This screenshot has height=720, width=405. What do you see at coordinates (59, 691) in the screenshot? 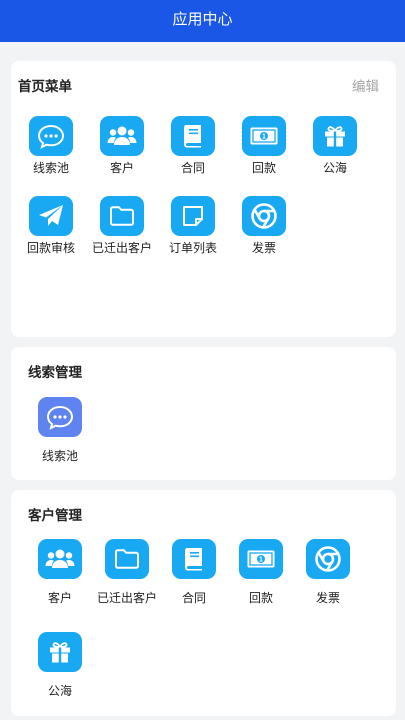
I see `customers-item-label: 公海` at bounding box center [59, 691].